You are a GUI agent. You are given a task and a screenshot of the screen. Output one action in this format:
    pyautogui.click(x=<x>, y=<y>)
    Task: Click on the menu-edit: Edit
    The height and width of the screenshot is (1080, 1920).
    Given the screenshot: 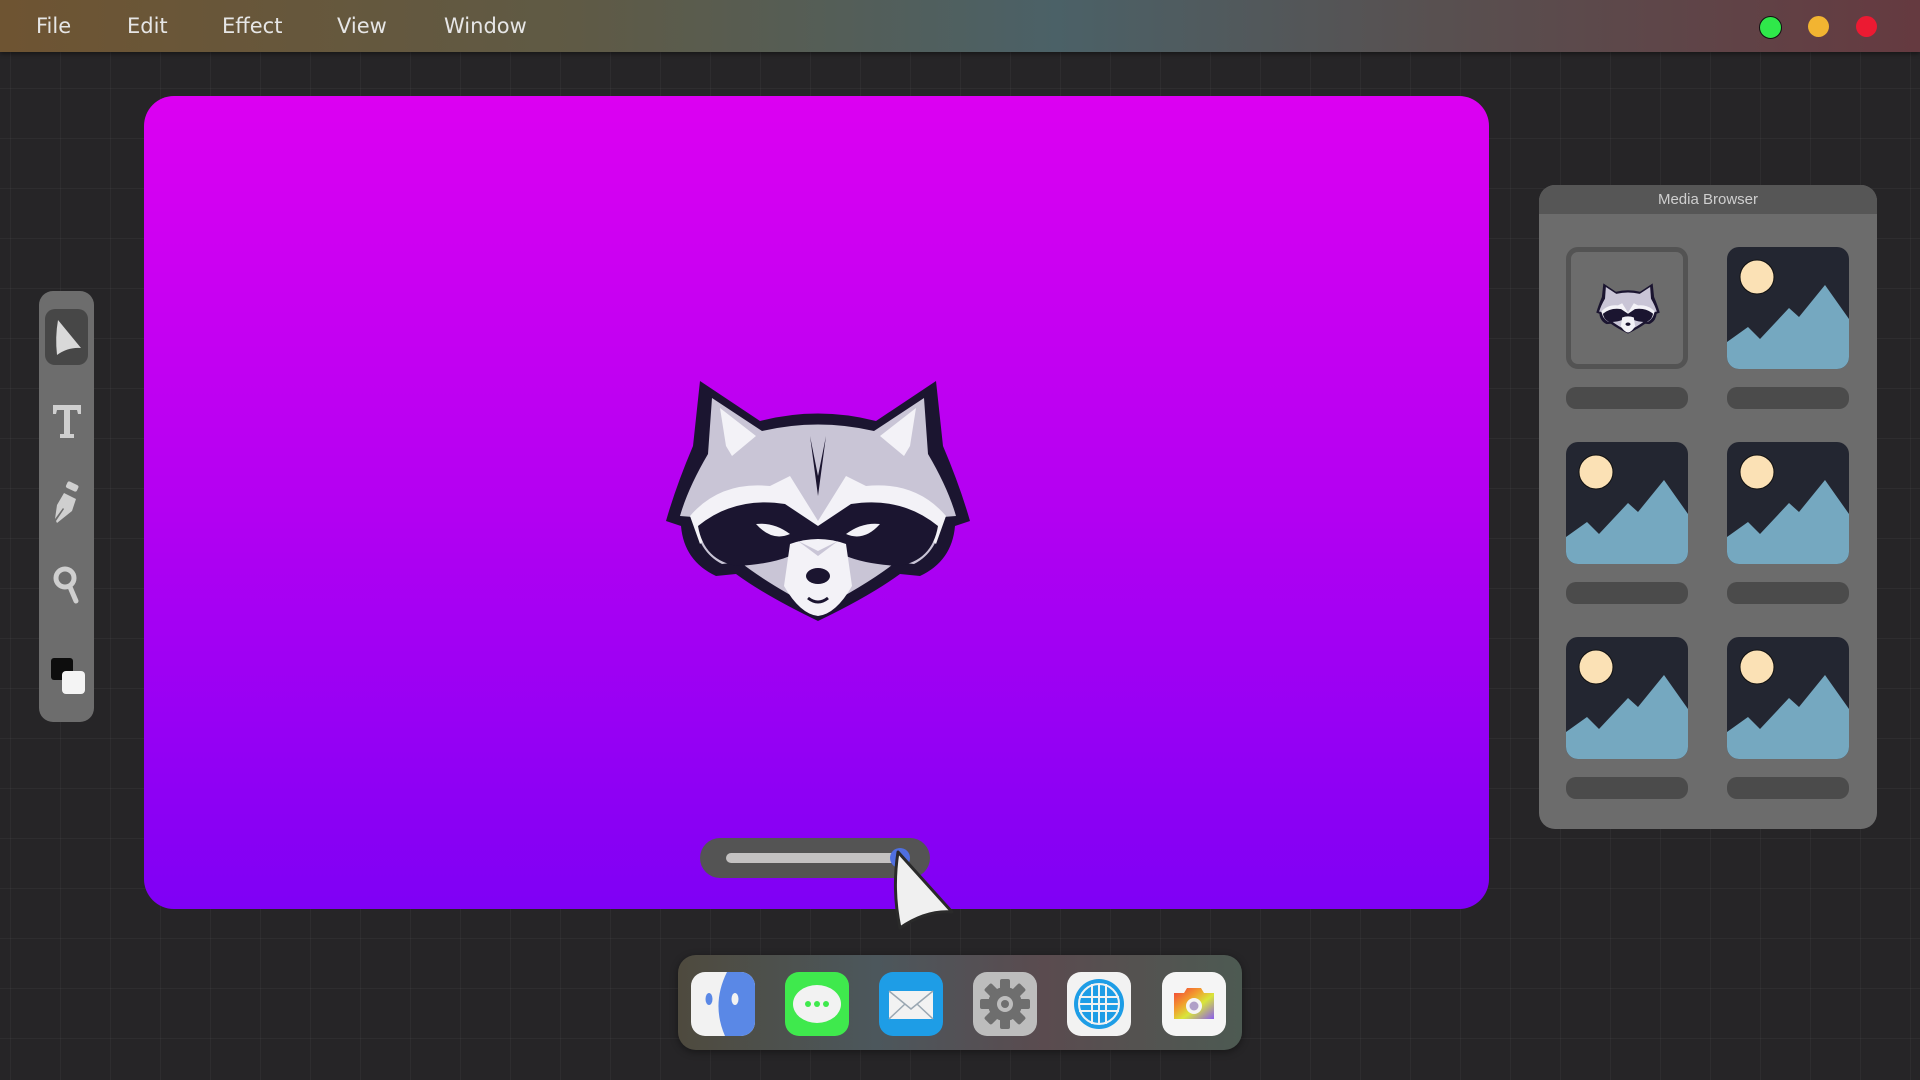 What is the action you would take?
    pyautogui.click(x=147, y=26)
    